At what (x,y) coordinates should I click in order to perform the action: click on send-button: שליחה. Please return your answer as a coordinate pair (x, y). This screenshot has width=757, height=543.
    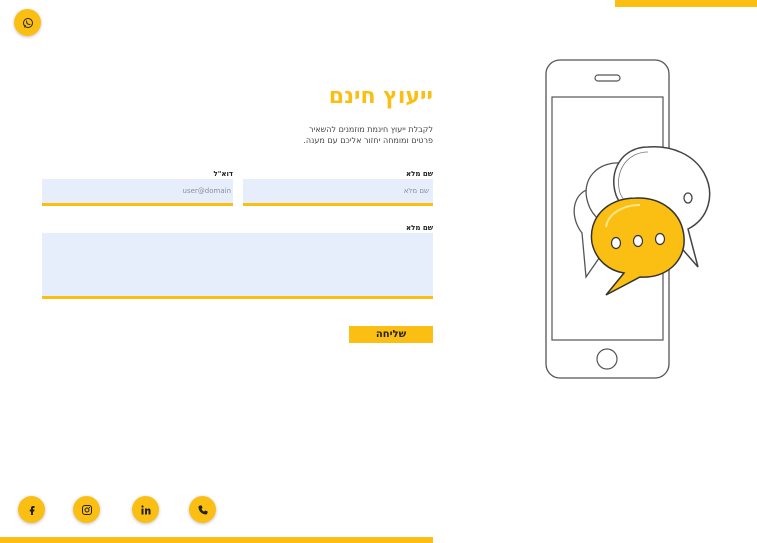
    Looking at the image, I should click on (391, 334).